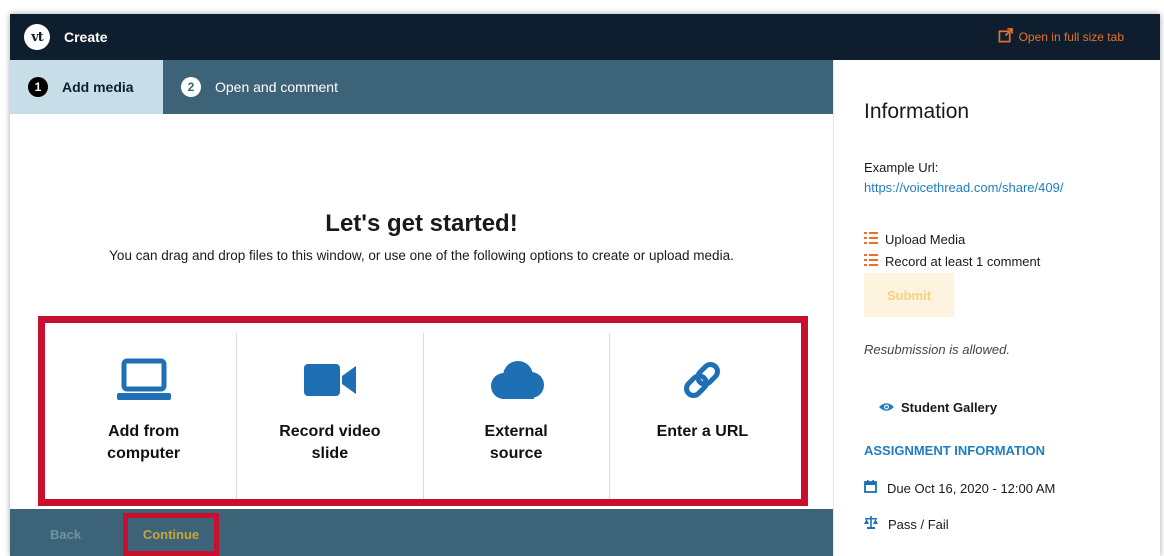  I want to click on back-button: Back, so click(65, 534).